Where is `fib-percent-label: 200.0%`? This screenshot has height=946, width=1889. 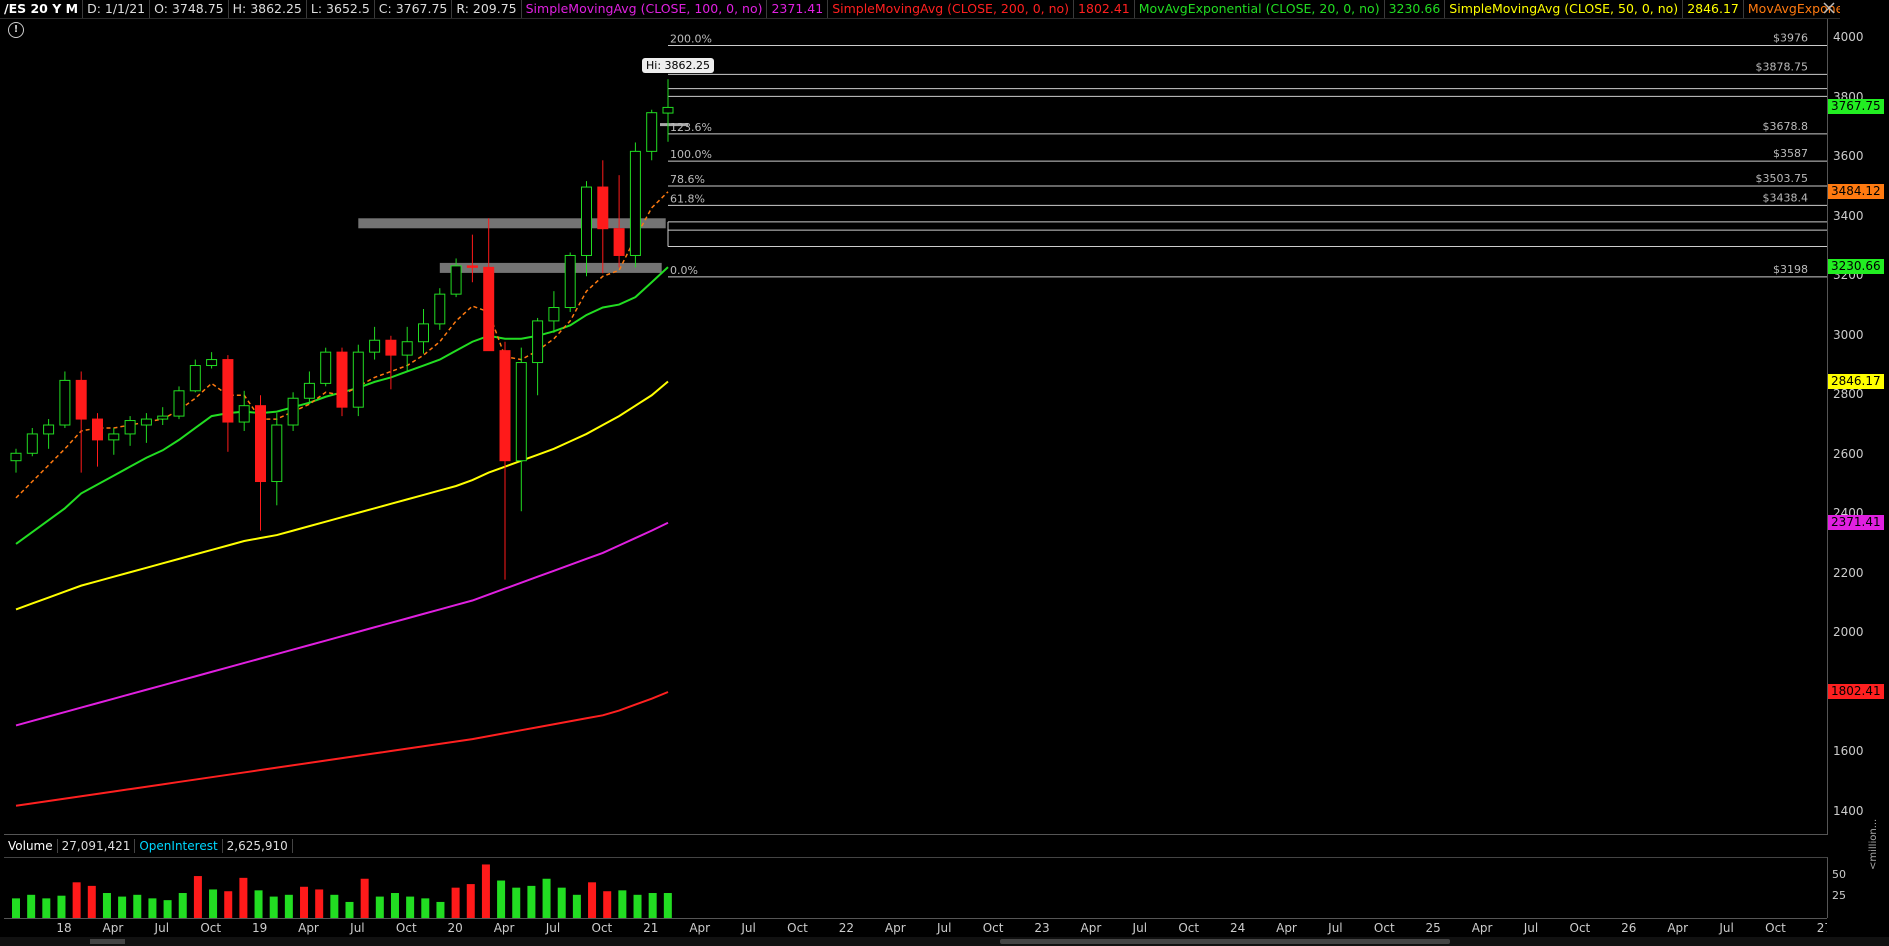
fib-percent-label: 200.0% is located at coordinates (691, 38).